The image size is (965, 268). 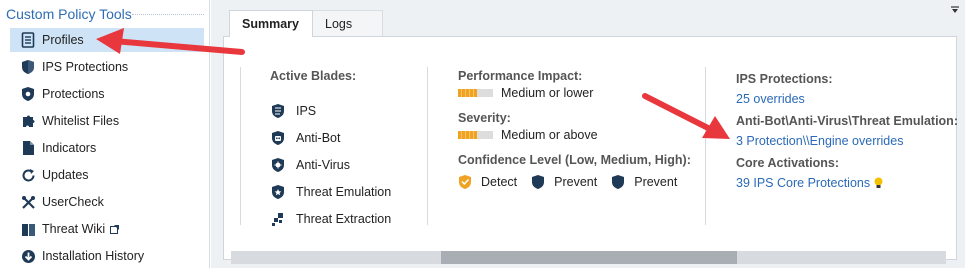 I want to click on tab-summary: Summary, so click(x=271, y=23).